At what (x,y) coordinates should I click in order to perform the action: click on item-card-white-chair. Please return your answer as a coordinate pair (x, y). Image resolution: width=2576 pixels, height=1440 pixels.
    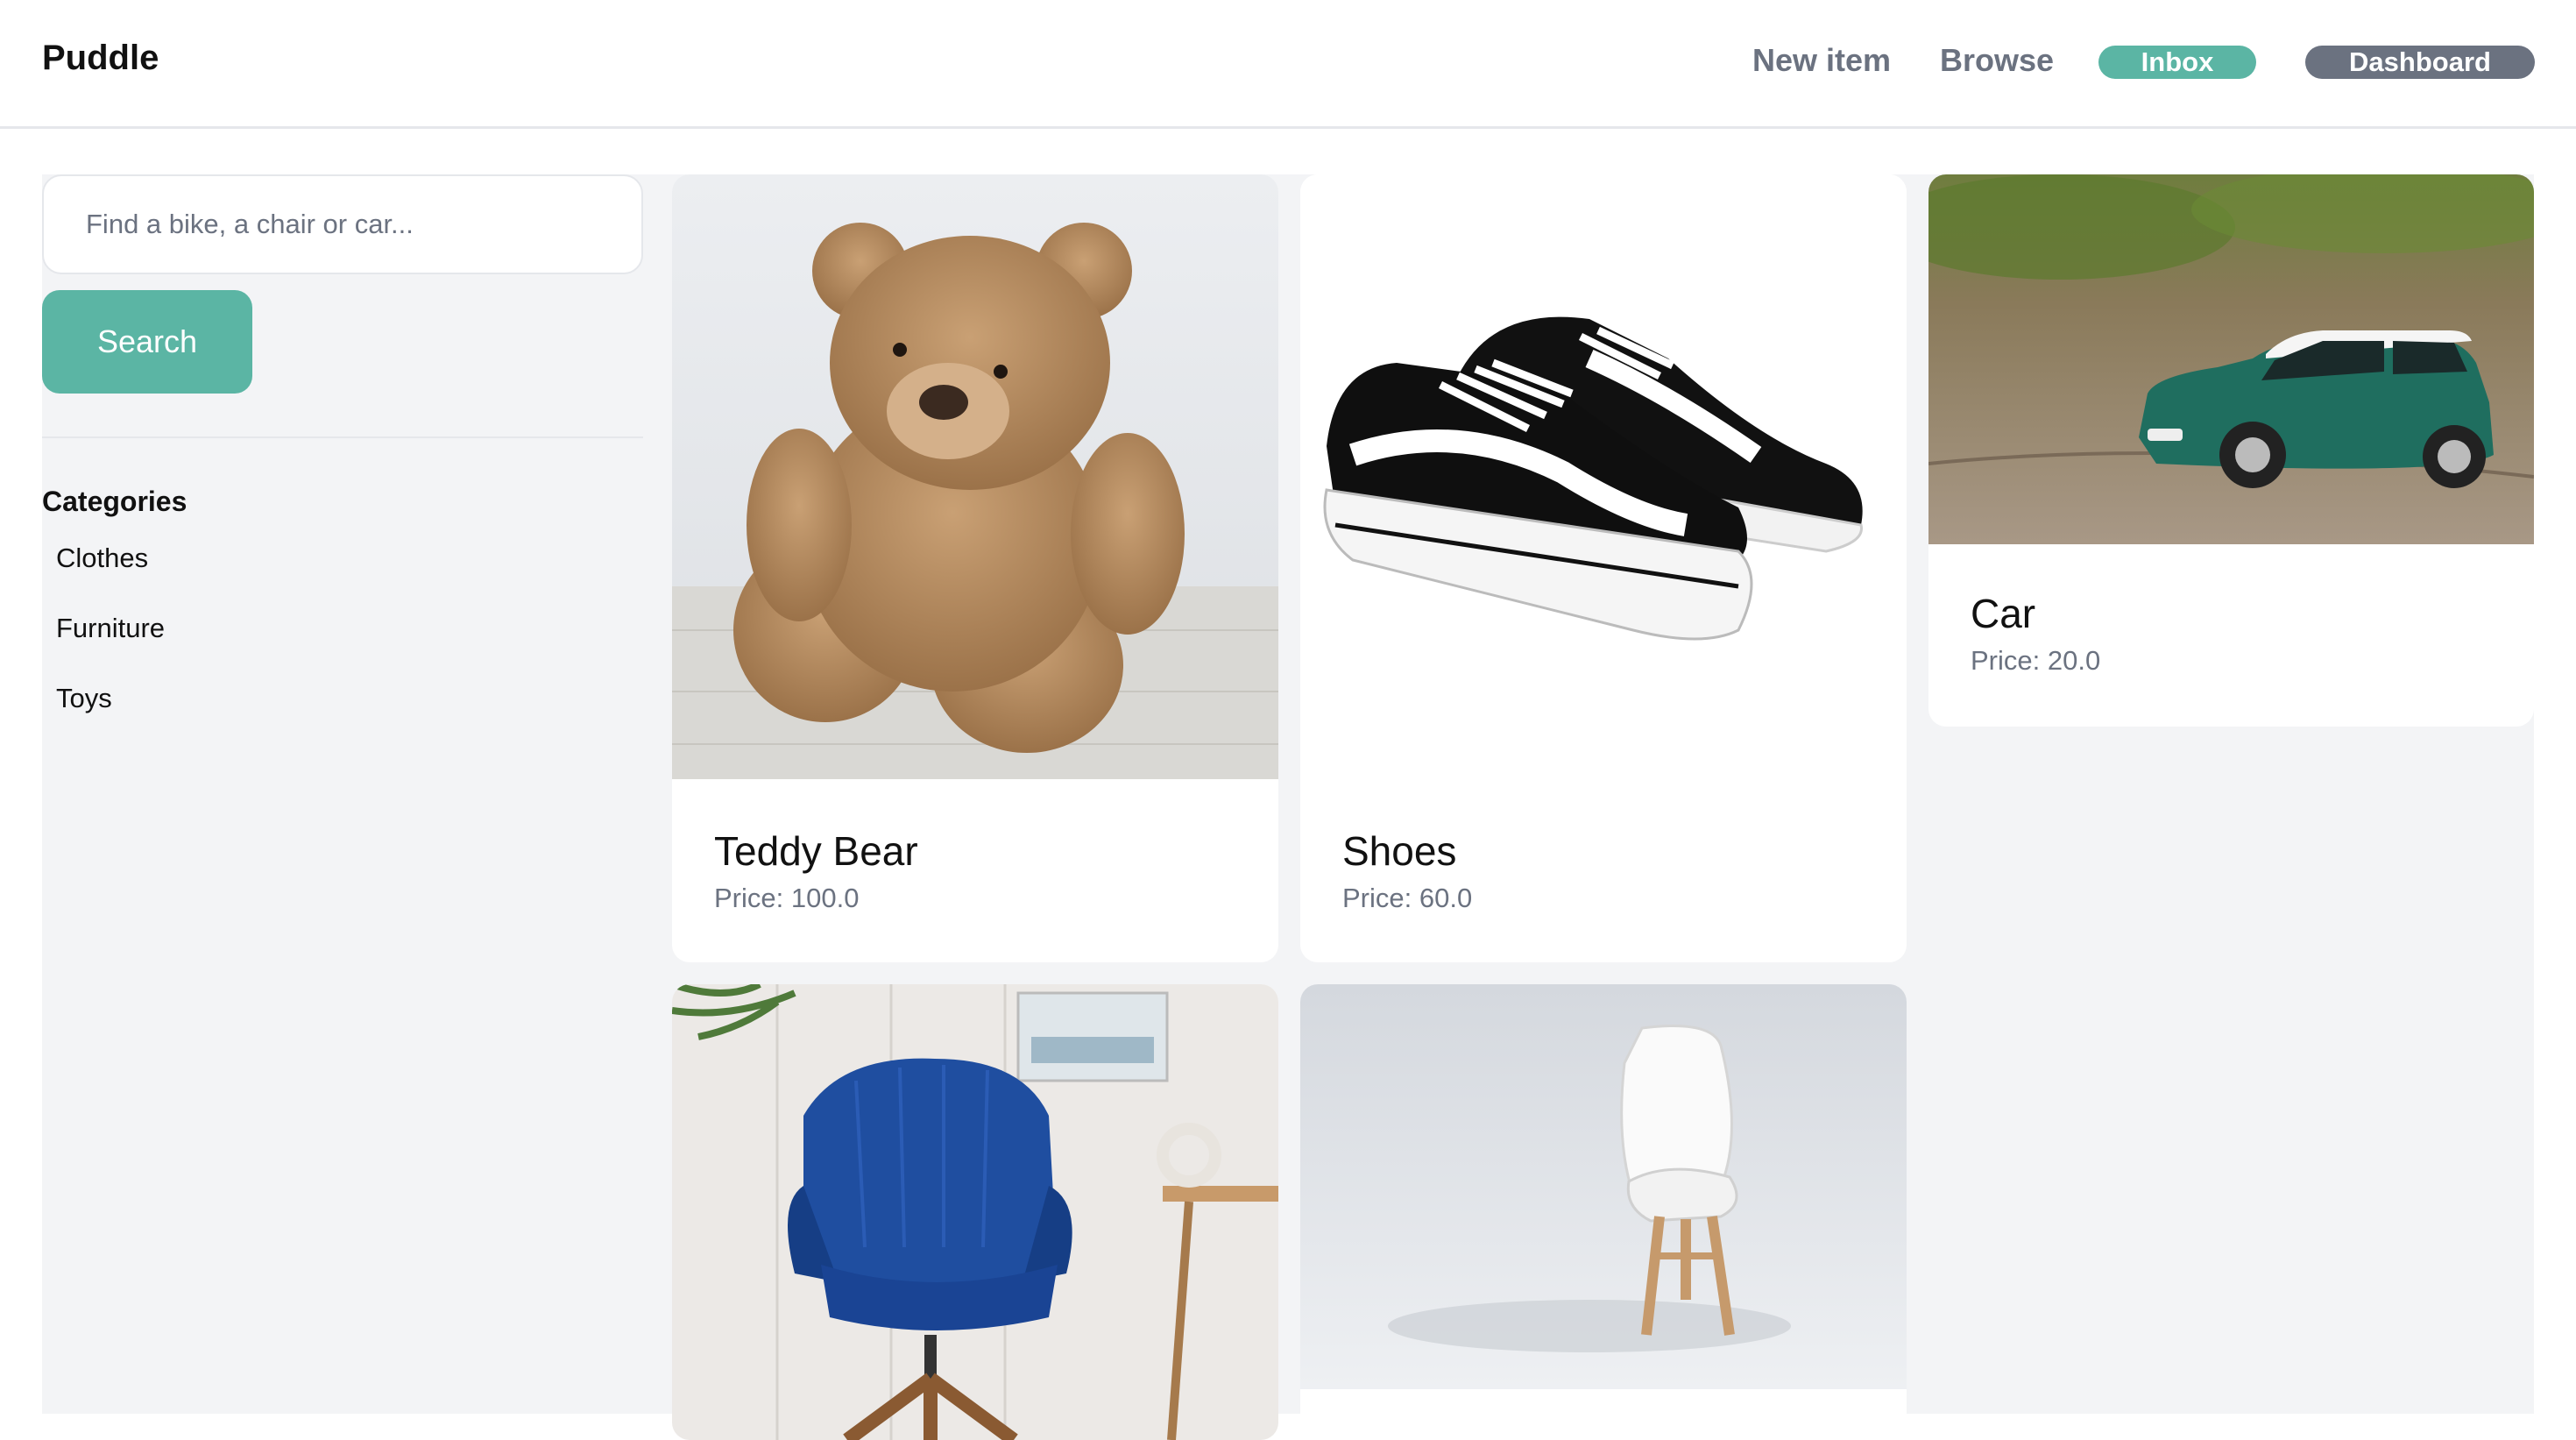
    Looking at the image, I should click on (1603, 1212).